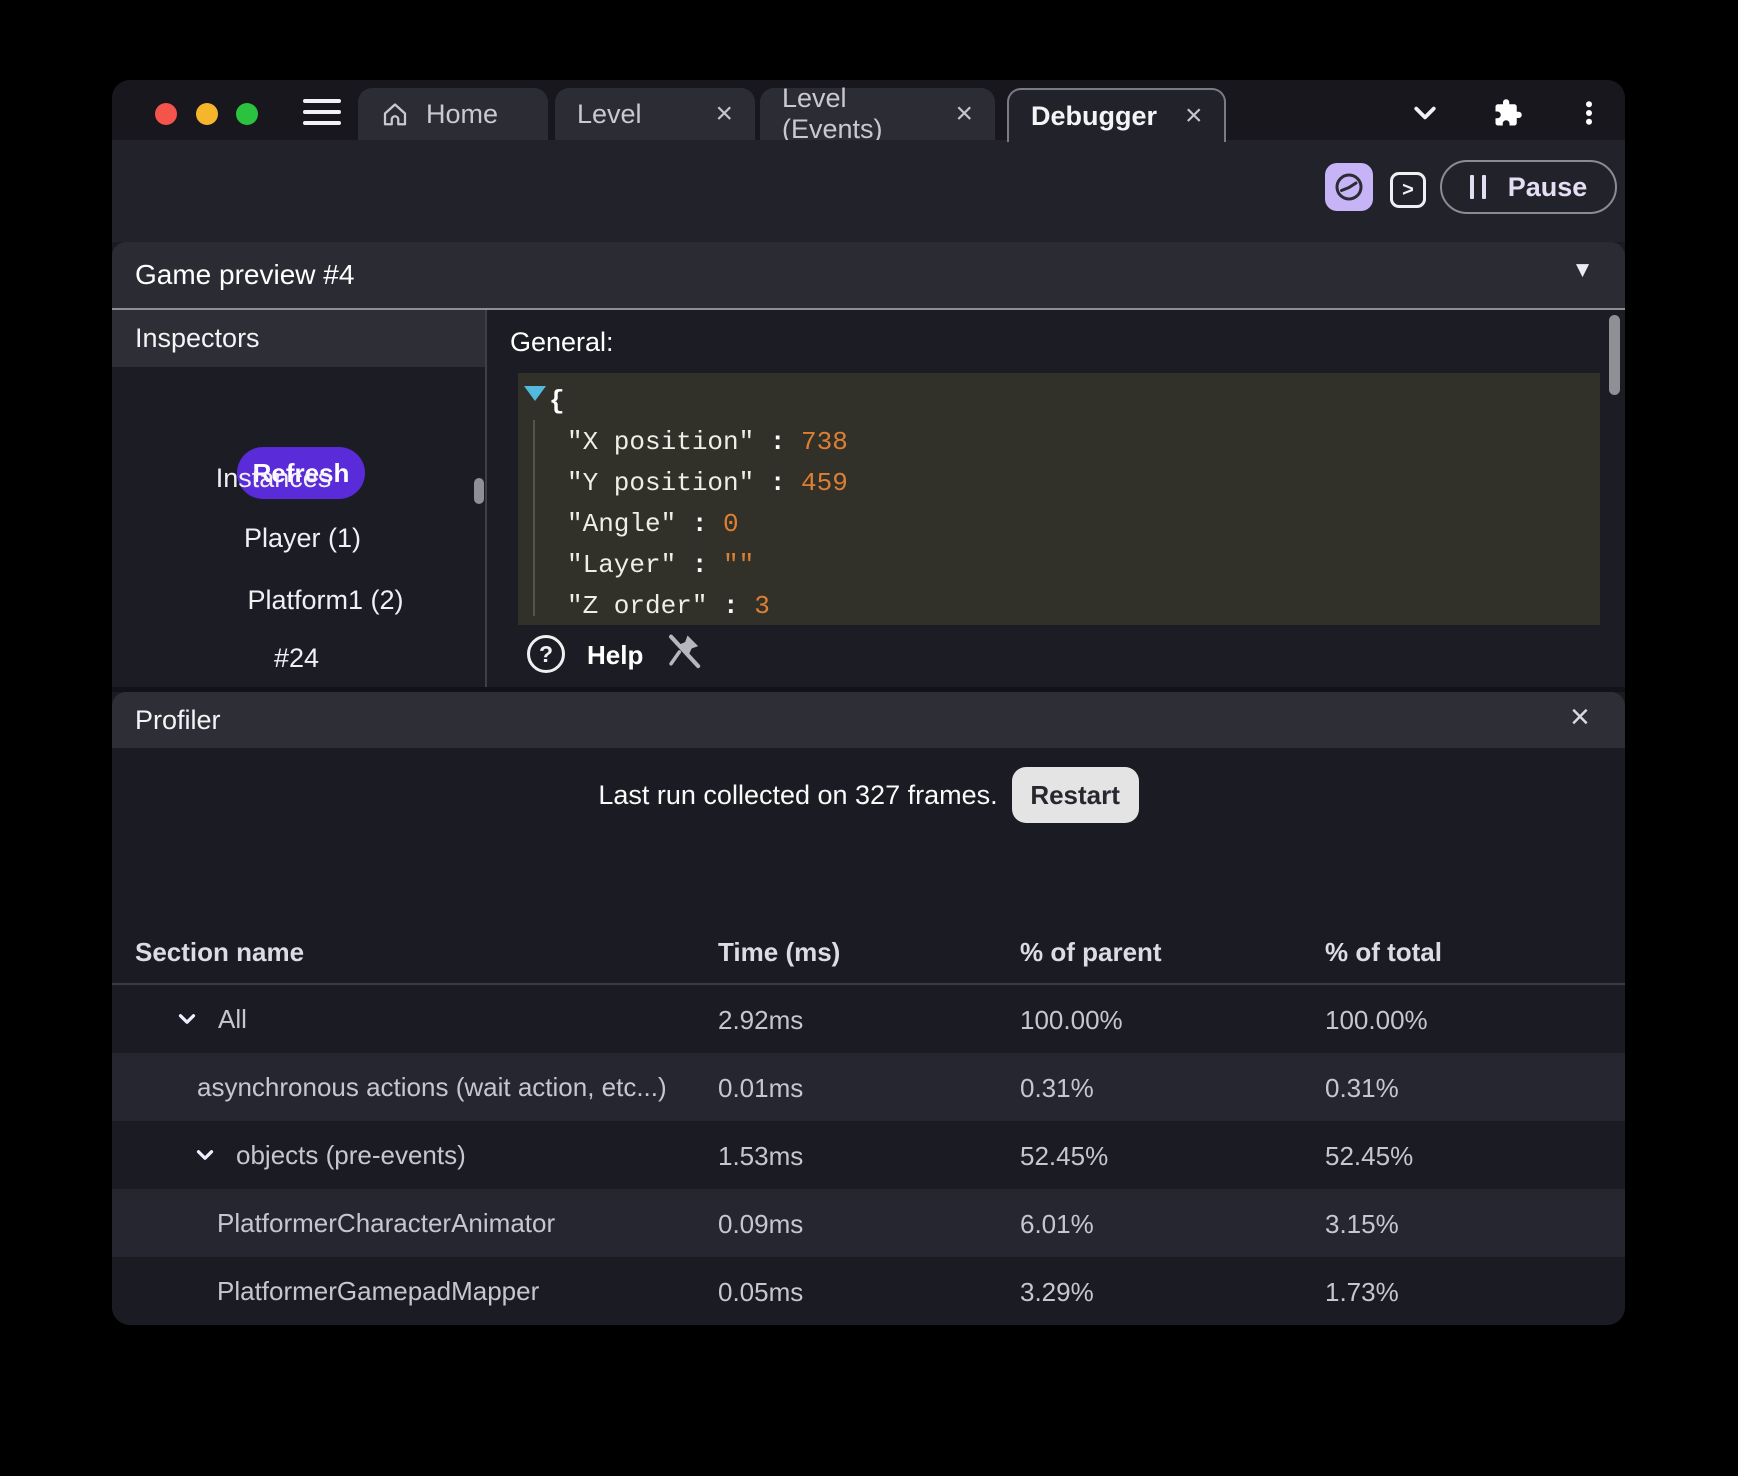 Image resolution: width=1738 pixels, height=1476 pixels. What do you see at coordinates (534, 518) in the screenshot?
I see `indent-guide` at bounding box center [534, 518].